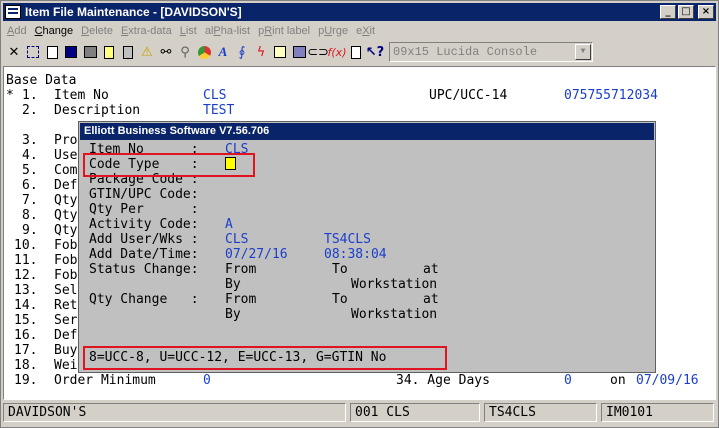 The width and height of the screenshot is (719, 428). Describe the element at coordinates (356, 52) in the screenshot. I see `checklist-icon` at that location.